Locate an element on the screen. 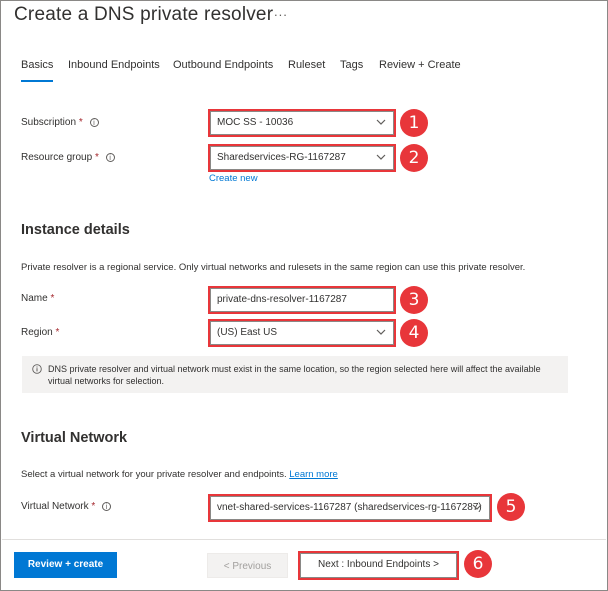 Image resolution: width=608 pixels, height=591 pixels. callout-badge-1: 1 is located at coordinates (414, 123).